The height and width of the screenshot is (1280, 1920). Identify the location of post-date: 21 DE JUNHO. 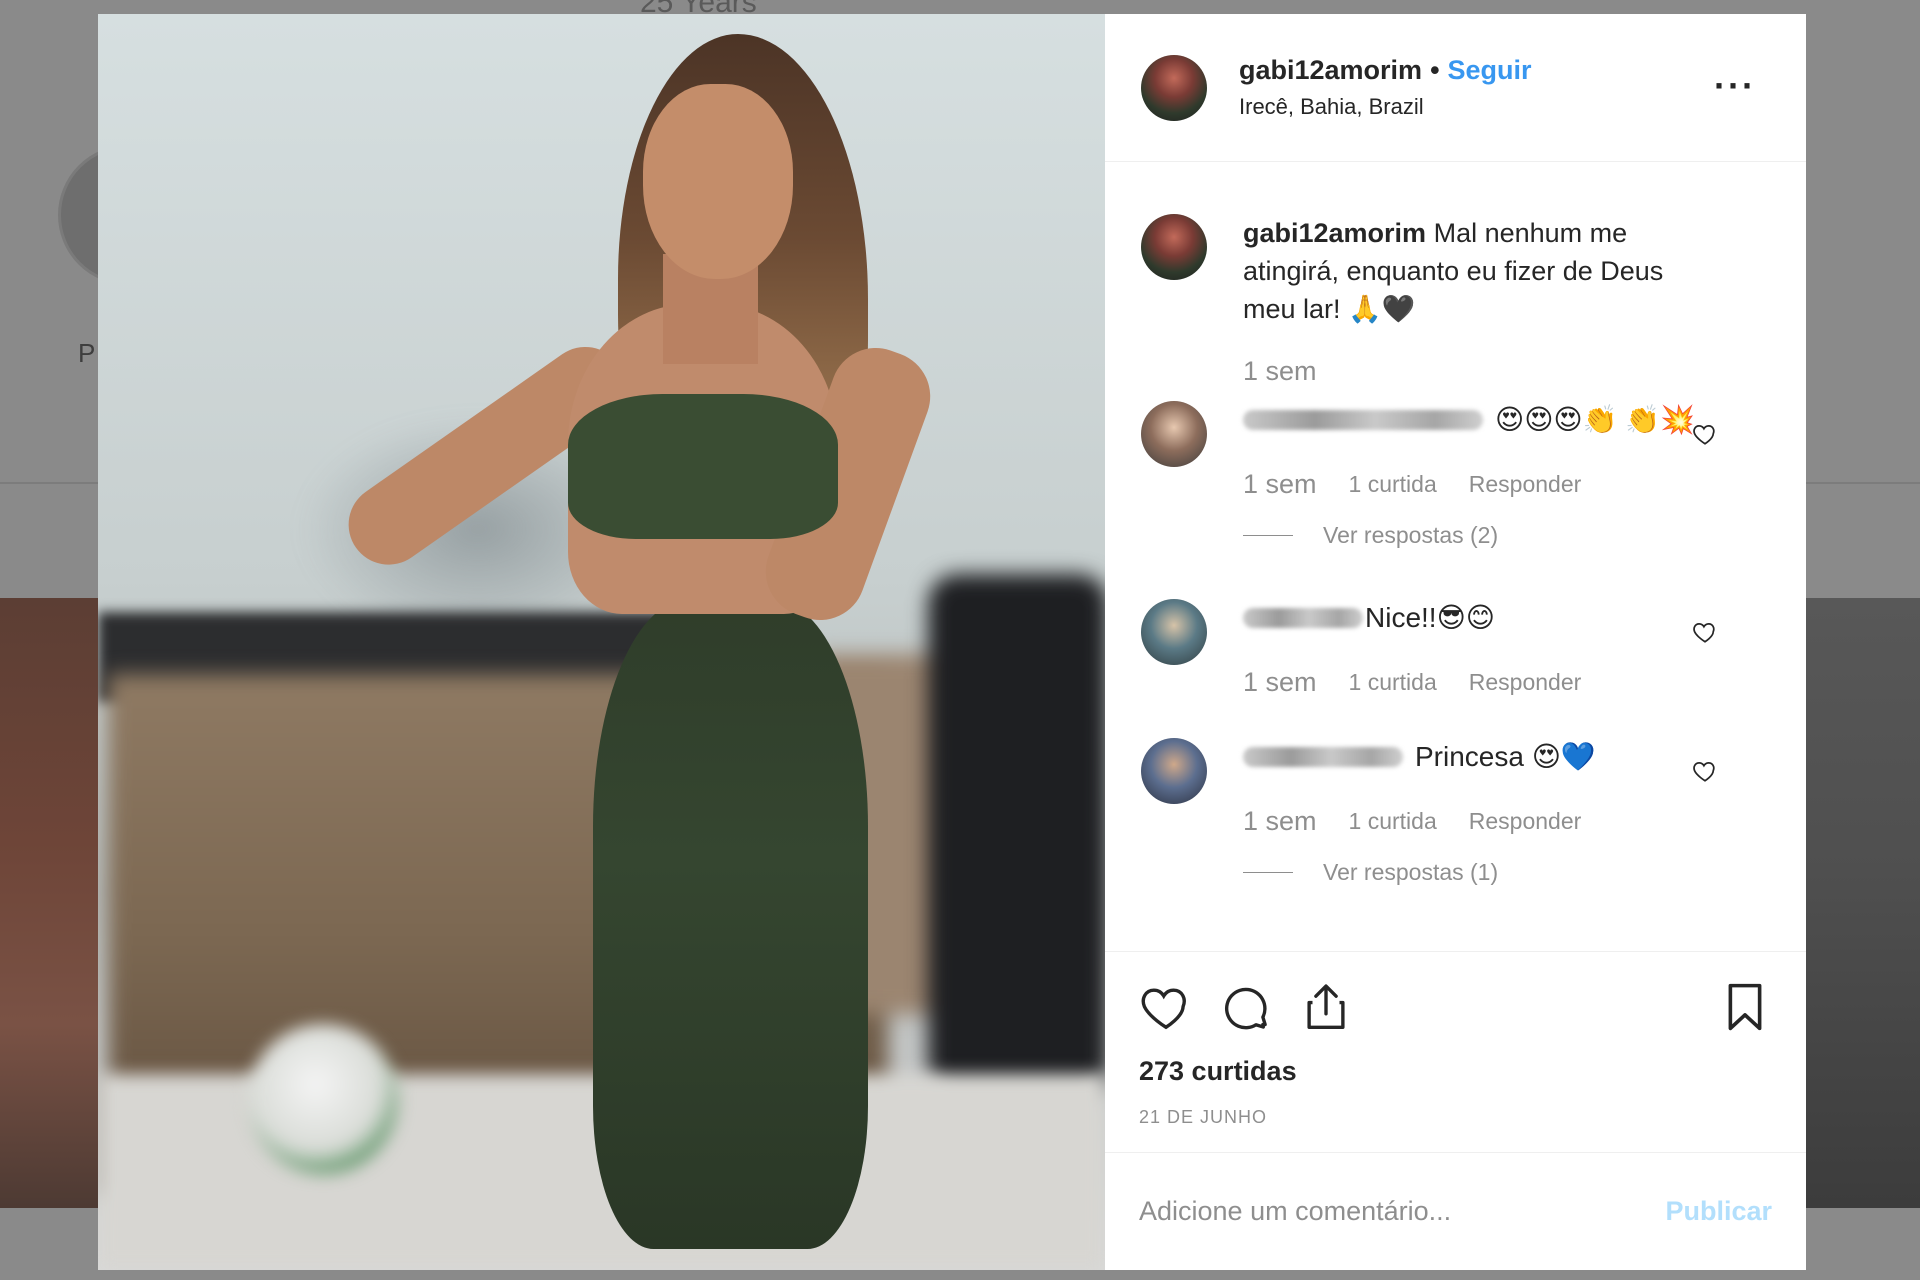
(1455, 1117).